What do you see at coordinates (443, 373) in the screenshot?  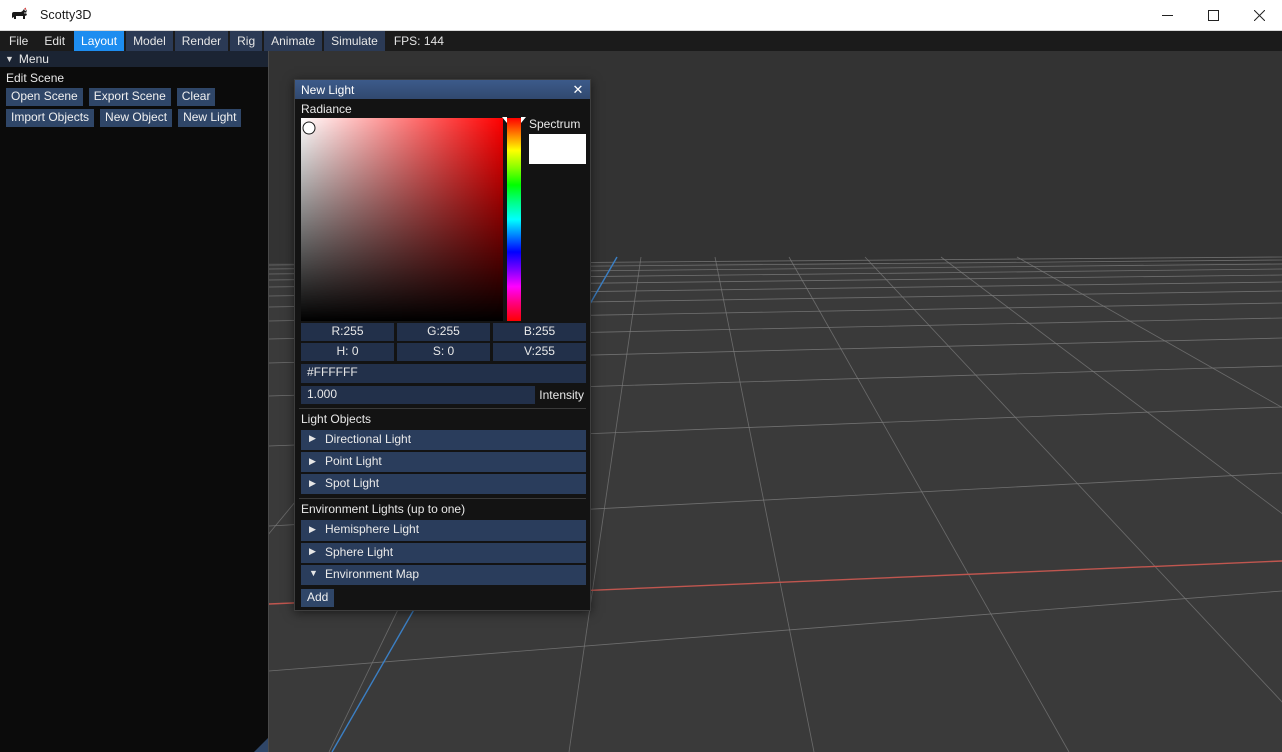 I see `hex-color-field: #FFFFFF` at bounding box center [443, 373].